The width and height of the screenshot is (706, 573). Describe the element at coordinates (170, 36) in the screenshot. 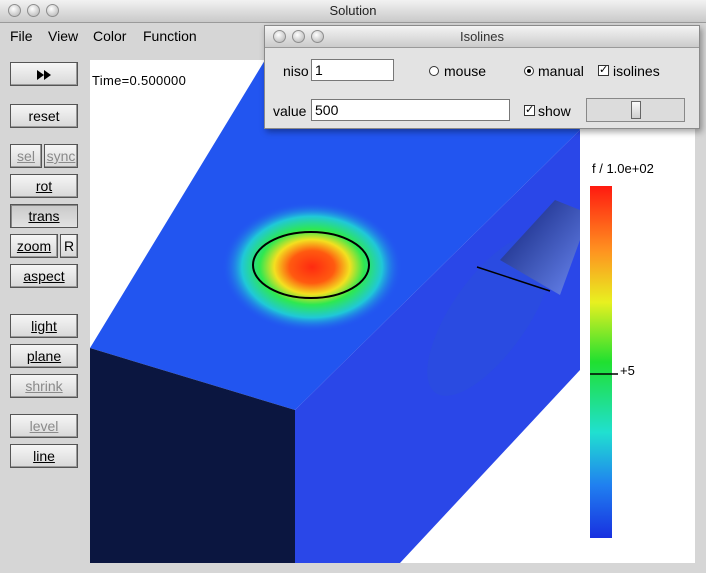

I see `menu-function: Function` at that location.